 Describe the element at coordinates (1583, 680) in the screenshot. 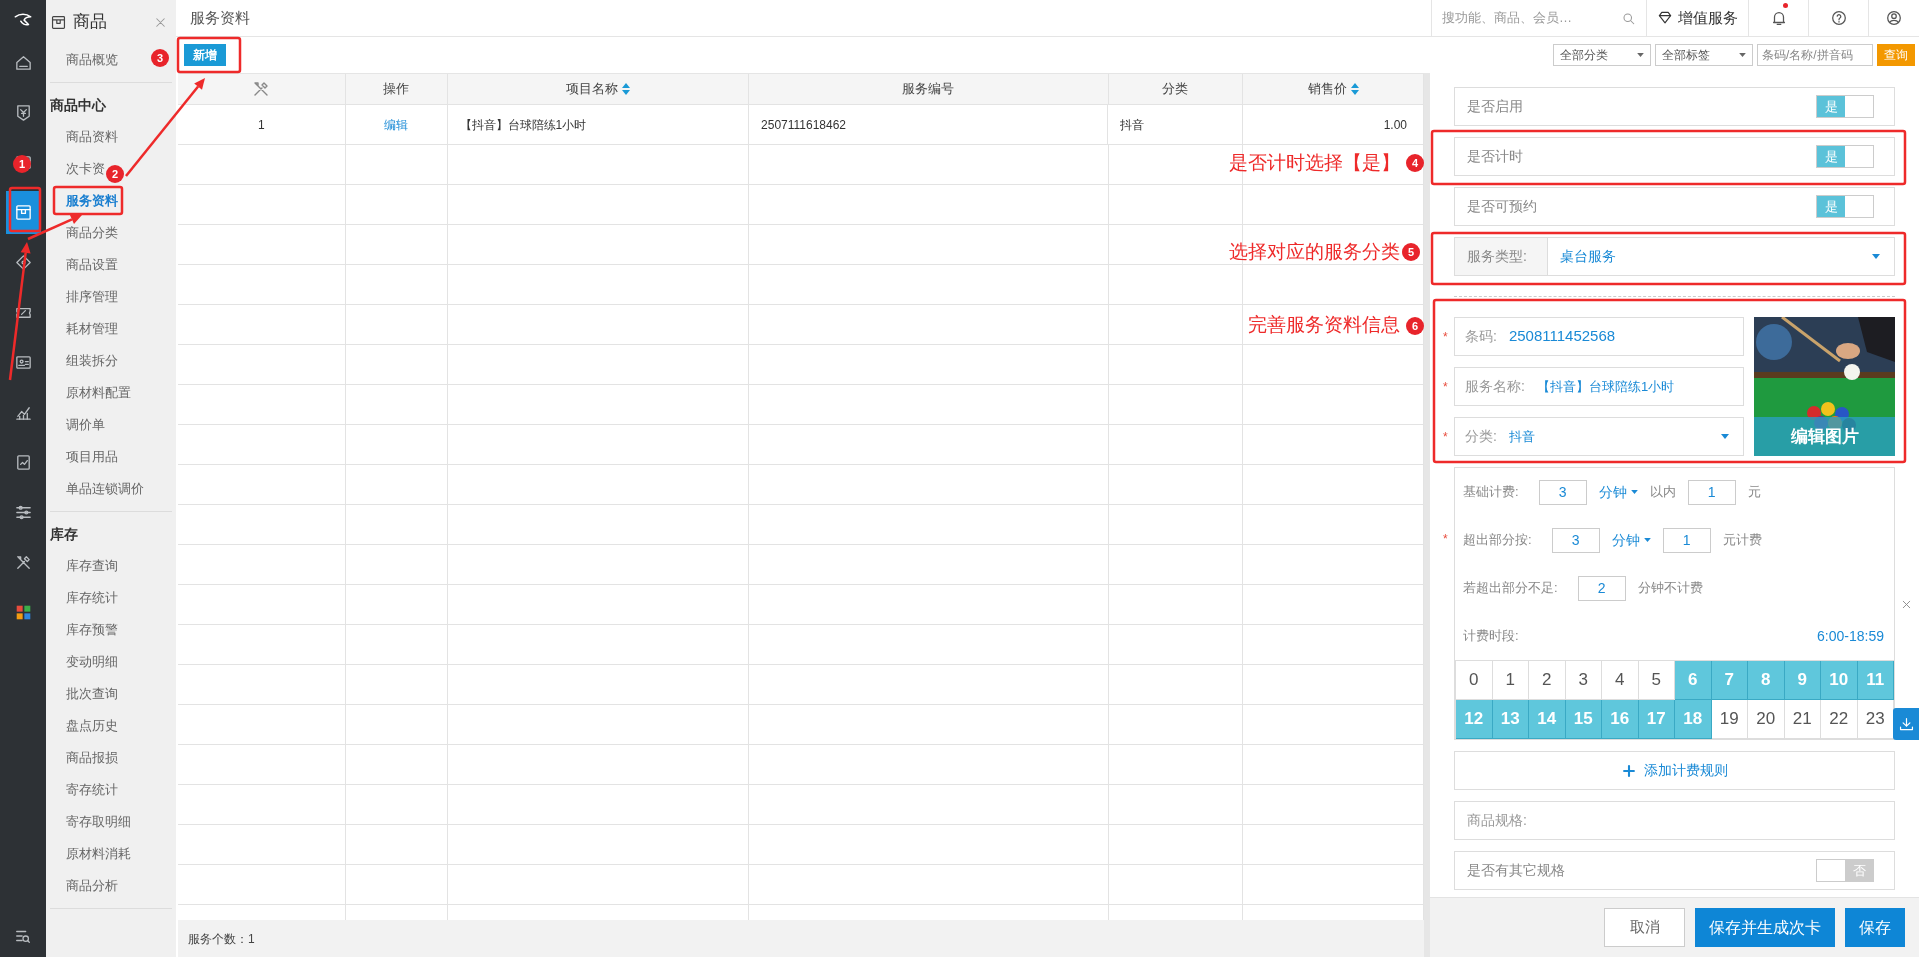

I see `hour-cell: 3` at that location.